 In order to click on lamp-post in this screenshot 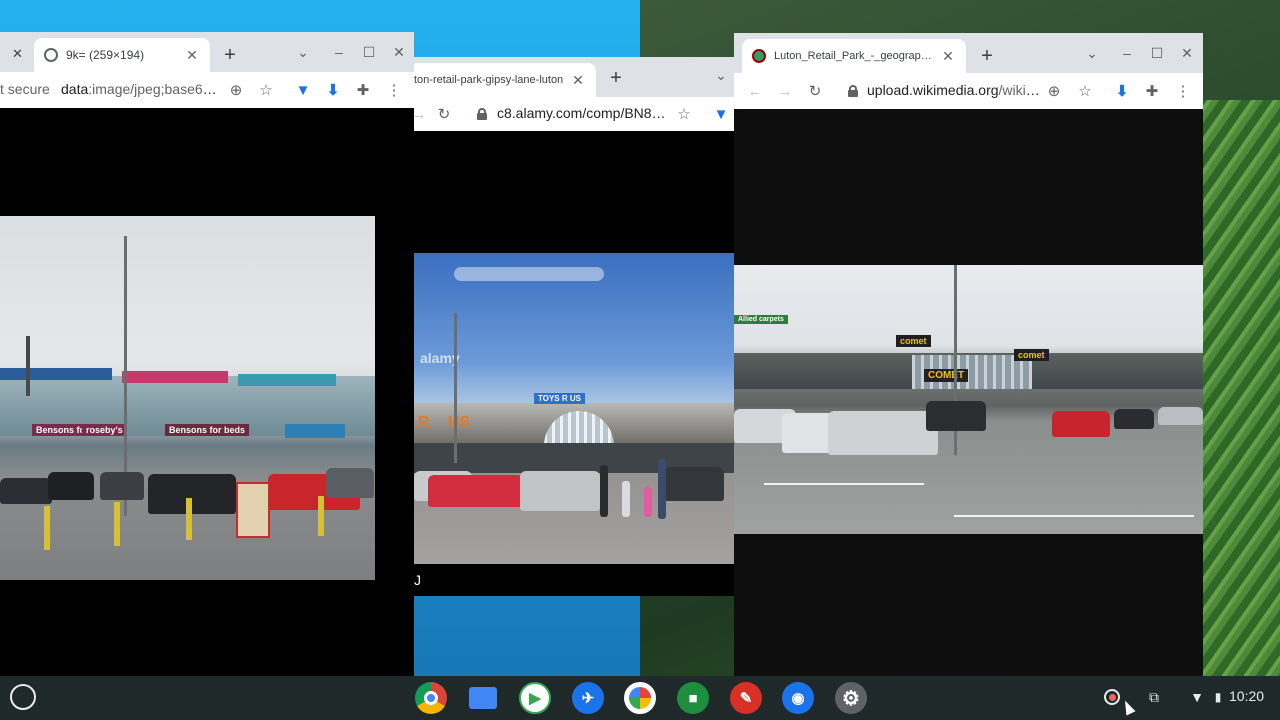, I will do `click(455, 388)`.